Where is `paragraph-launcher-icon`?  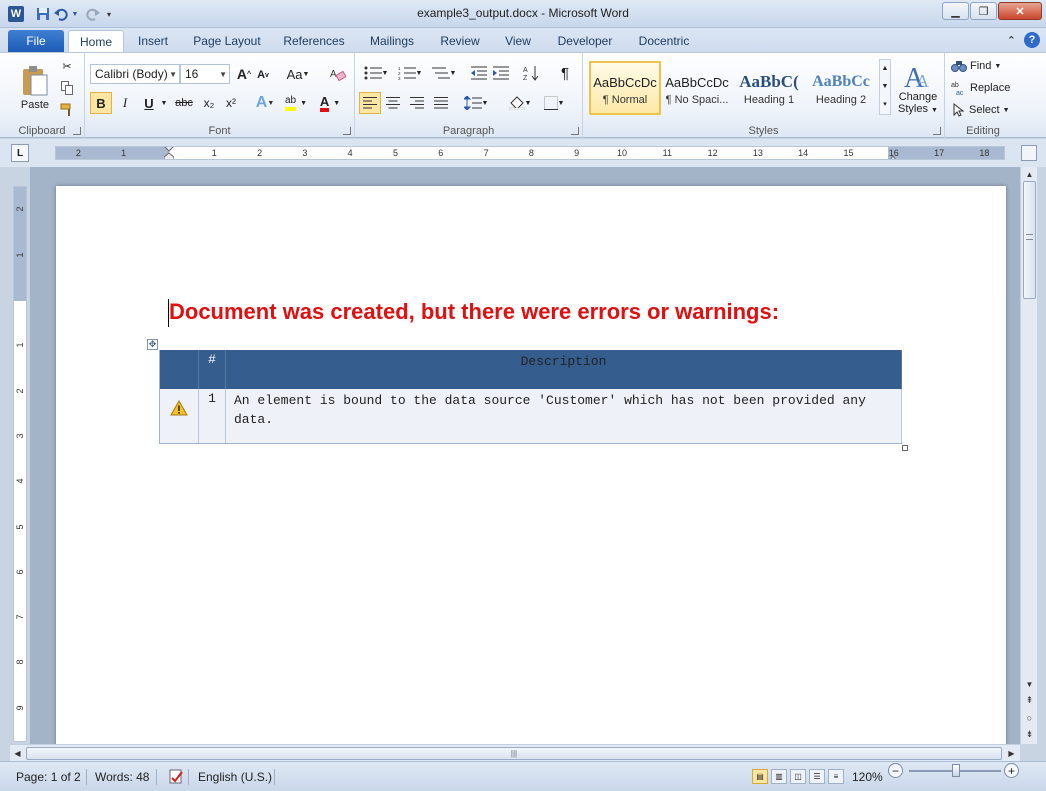 paragraph-launcher-icon is located at coordinates (575, 131).